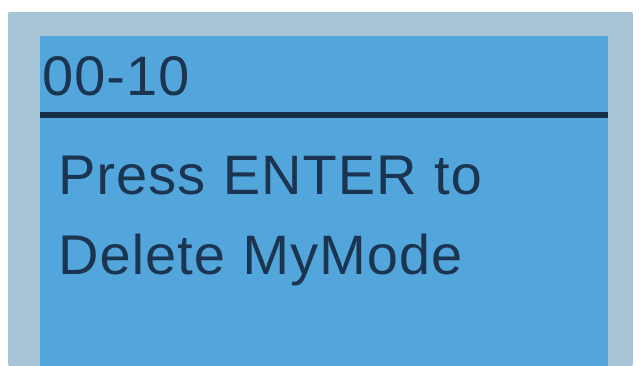 Image resolution: width=641 pixels, height=366 pixels. What do you see at coordinates (116, 75) in the screenshot?
I see `parameter-code: 00-10` at bounding box center [116, 75].